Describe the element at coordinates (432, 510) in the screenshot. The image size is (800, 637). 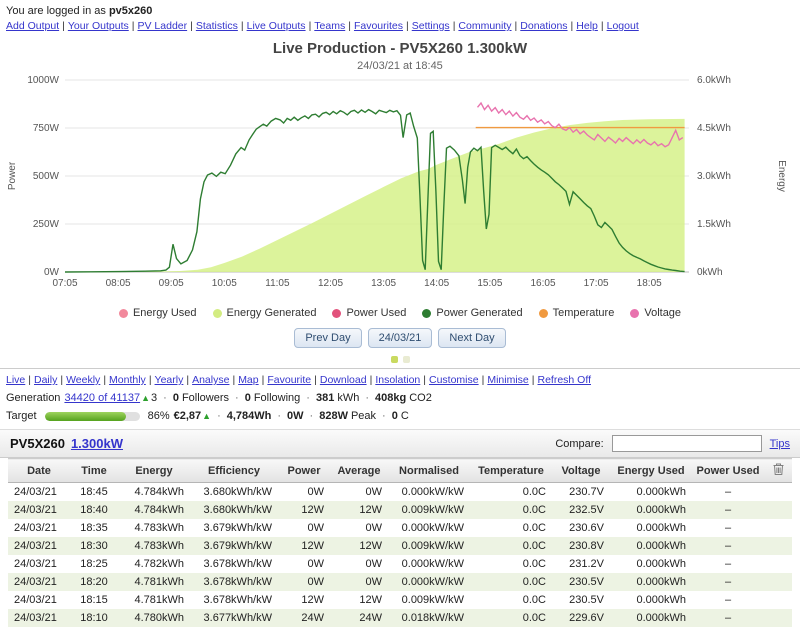
I see `cell-normalised: 0.009kW/kW` at that location.